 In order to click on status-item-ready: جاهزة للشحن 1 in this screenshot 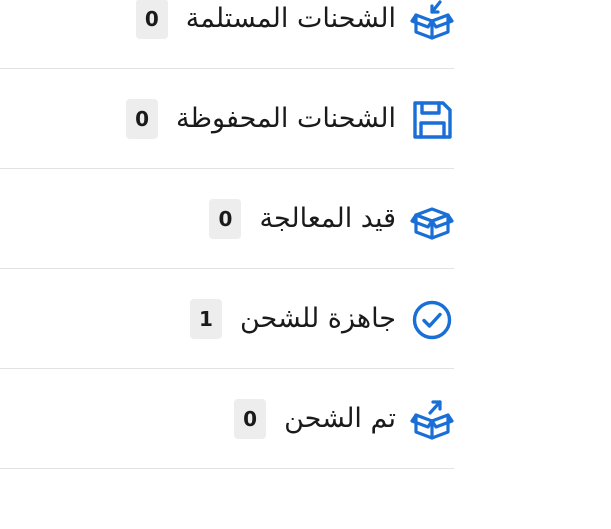, I will do `click(227, 319)`.